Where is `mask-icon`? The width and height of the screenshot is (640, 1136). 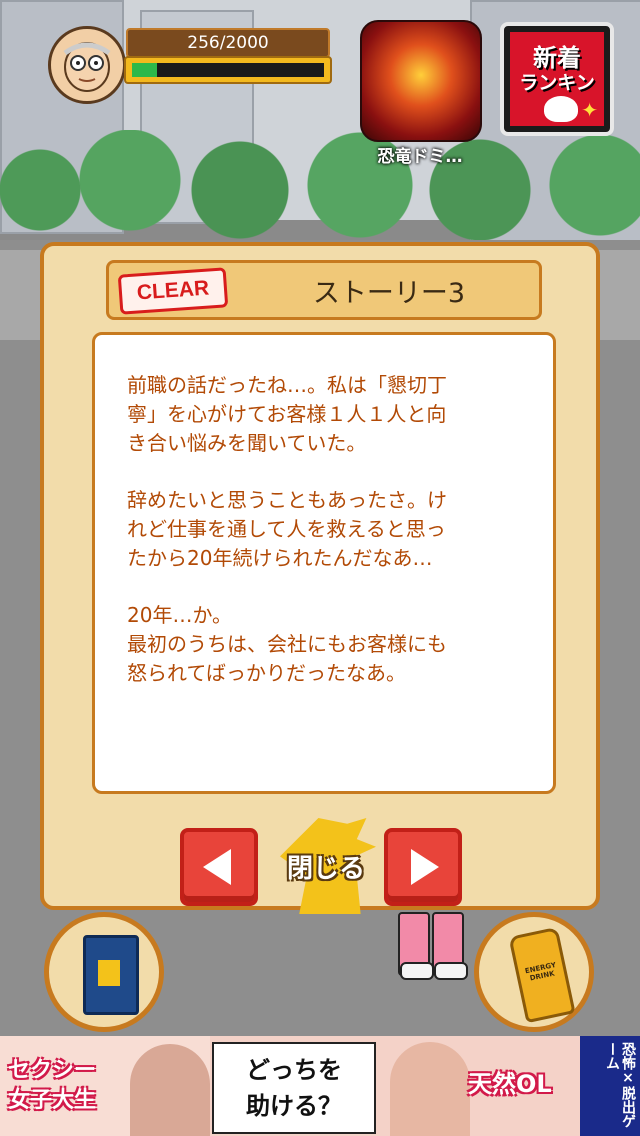 mask-icon is located at coordinates (561, 109).